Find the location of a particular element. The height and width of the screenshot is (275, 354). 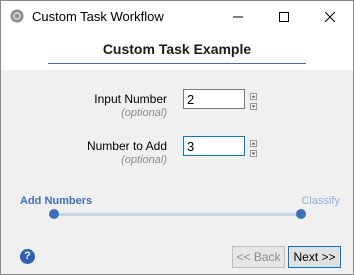

back-button: << Back is located at coordinates (258, 257).